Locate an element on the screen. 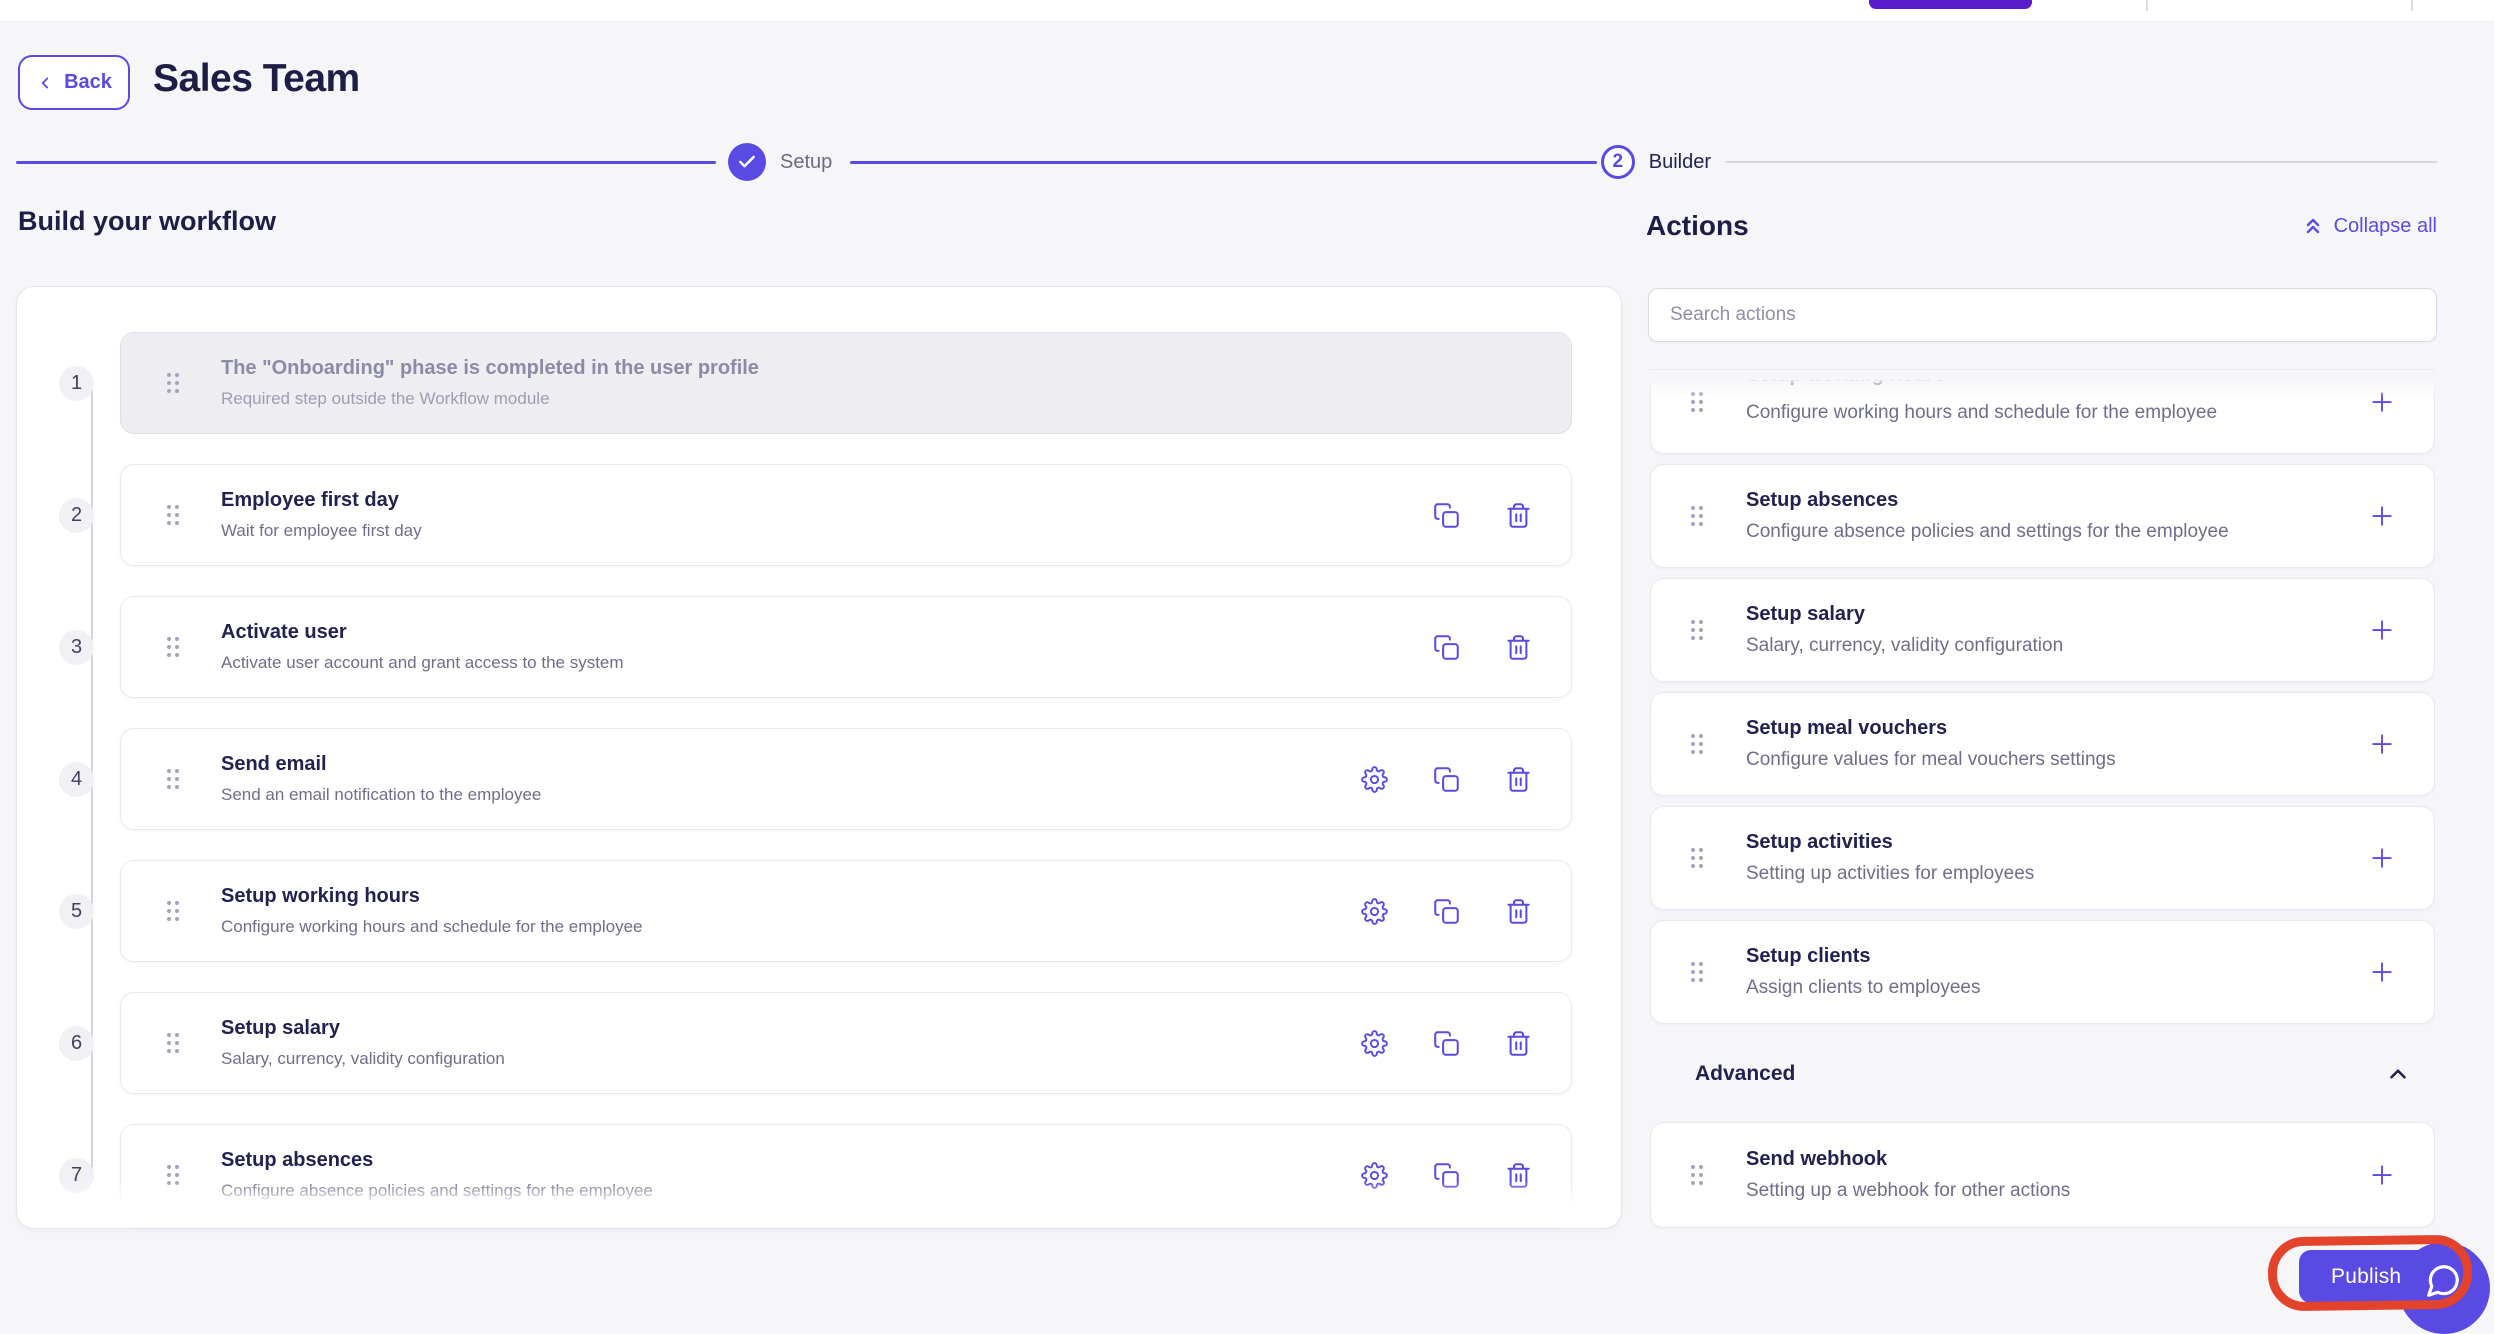 The image size is (2494, 1334). step-builder-label: Builder is located at coordinates (1680, 162).